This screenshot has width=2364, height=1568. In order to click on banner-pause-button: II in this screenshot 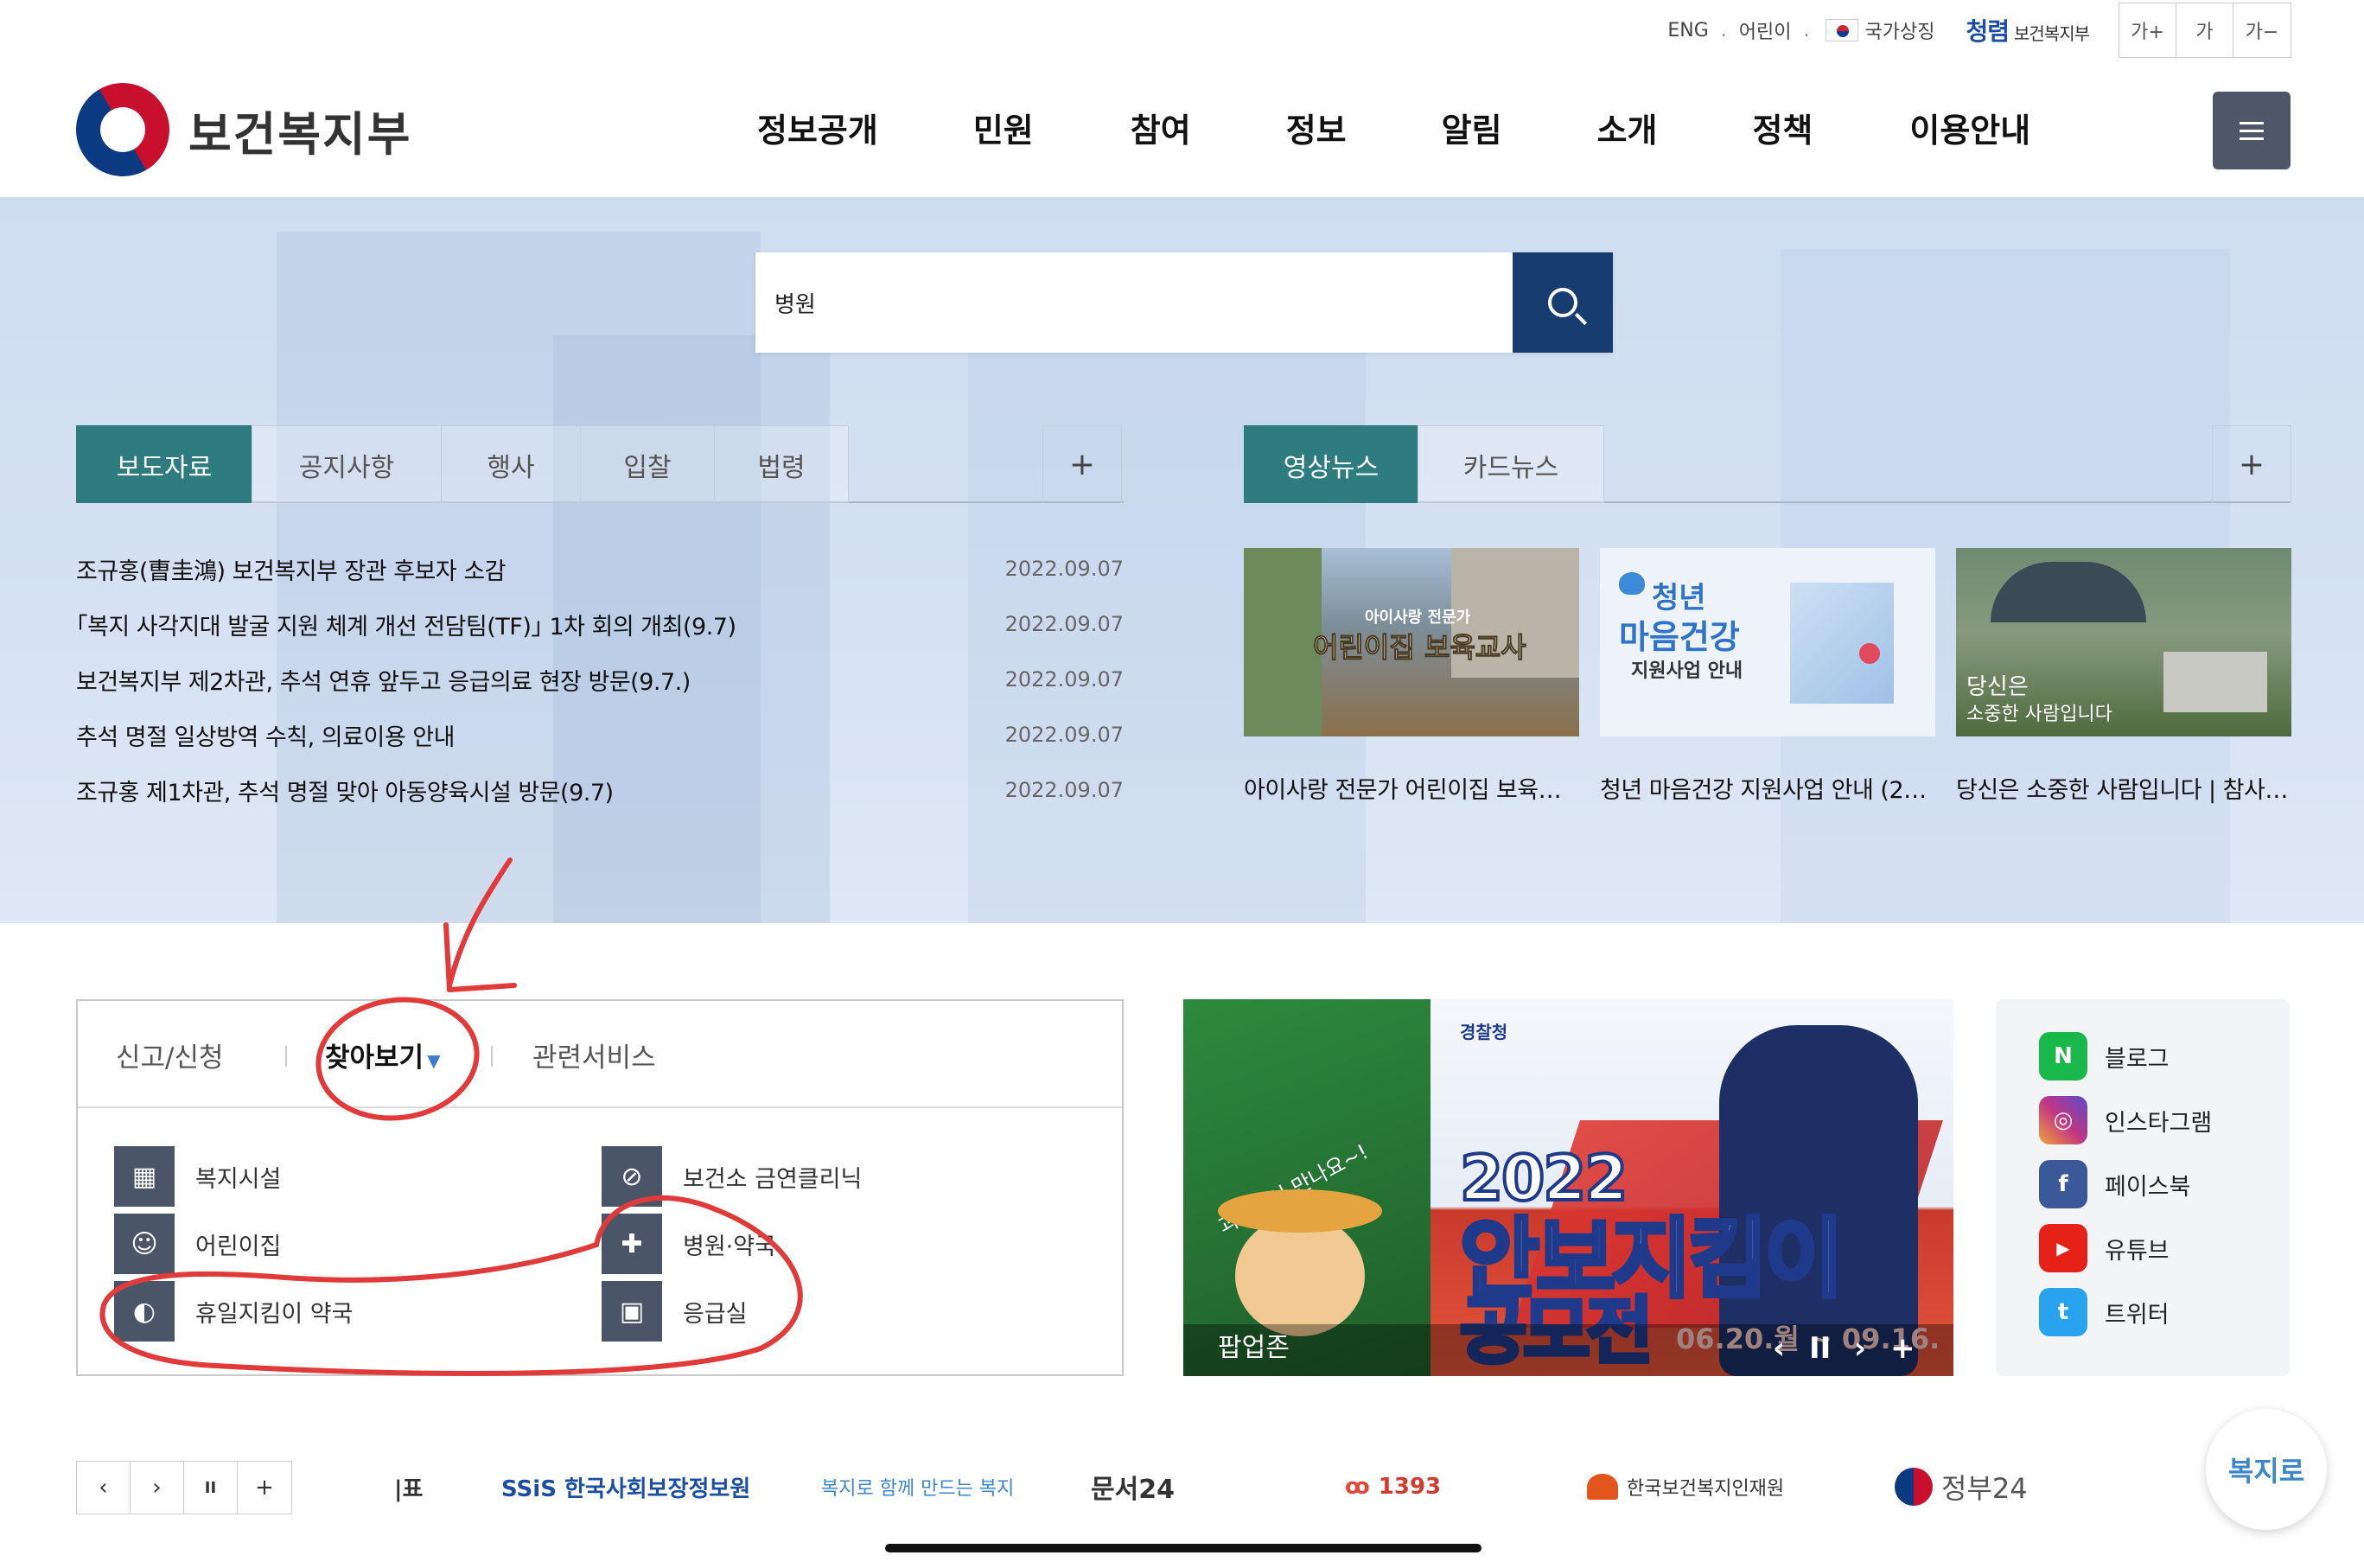, I will do `click(1820, 1349)`.